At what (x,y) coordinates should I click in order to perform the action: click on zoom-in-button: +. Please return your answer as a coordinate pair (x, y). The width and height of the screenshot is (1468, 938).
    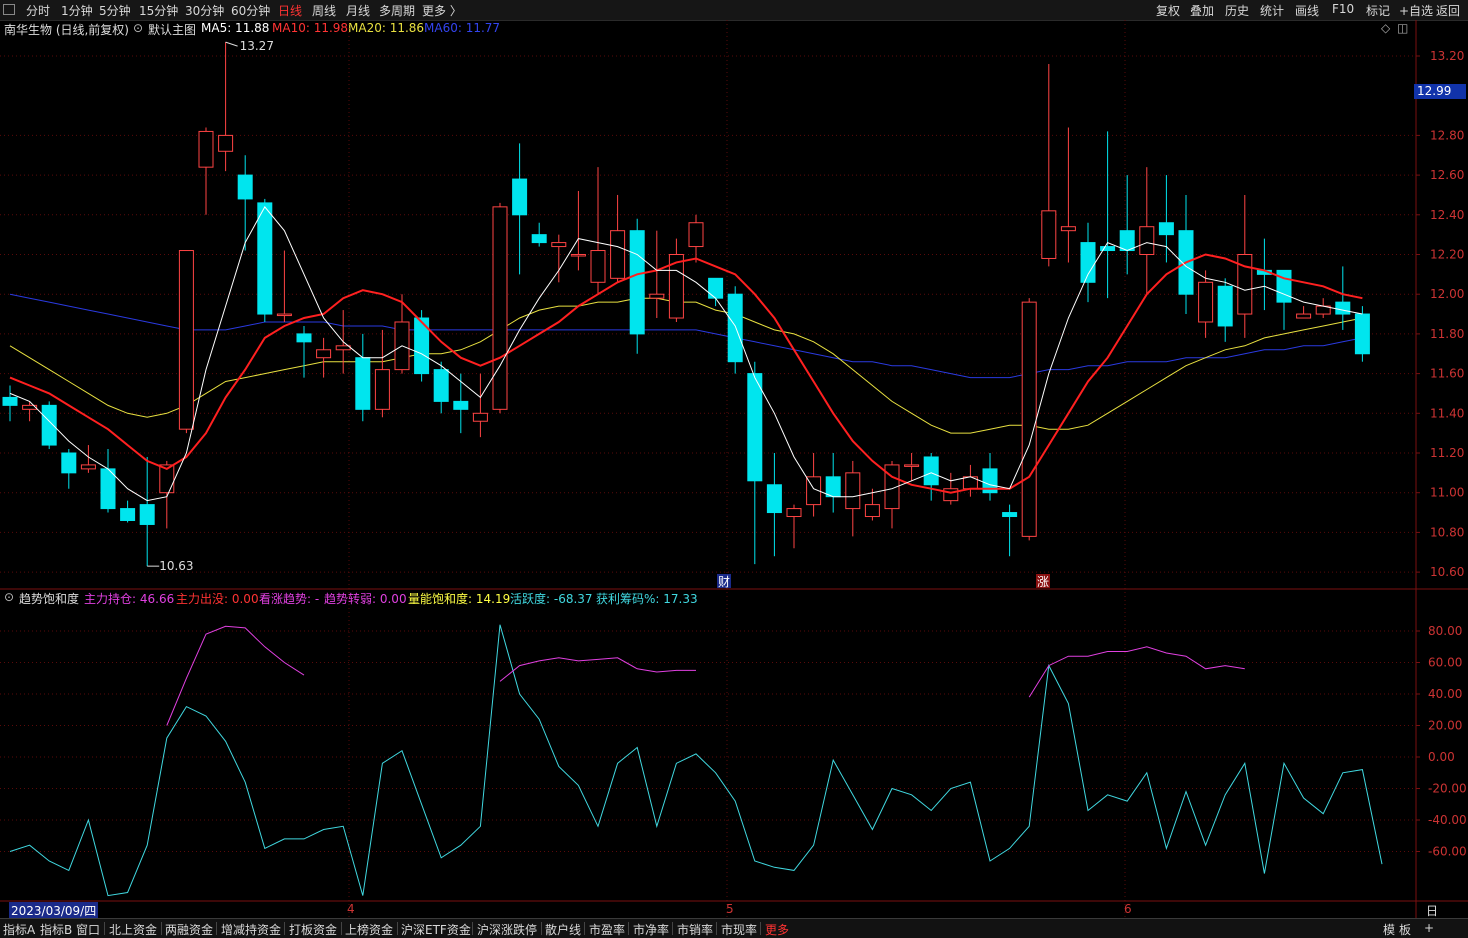
    Looking at the image, I should click on (1429, 928).